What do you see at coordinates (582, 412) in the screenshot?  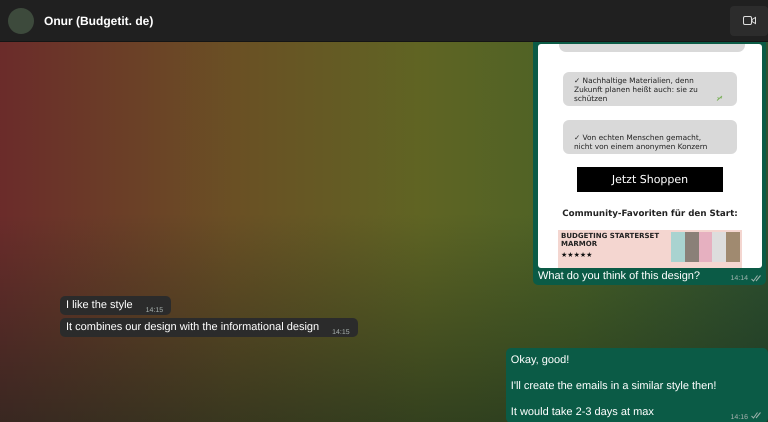 I see `message-text: It would take 2-3 days at max` at bounding box center [582, 412].